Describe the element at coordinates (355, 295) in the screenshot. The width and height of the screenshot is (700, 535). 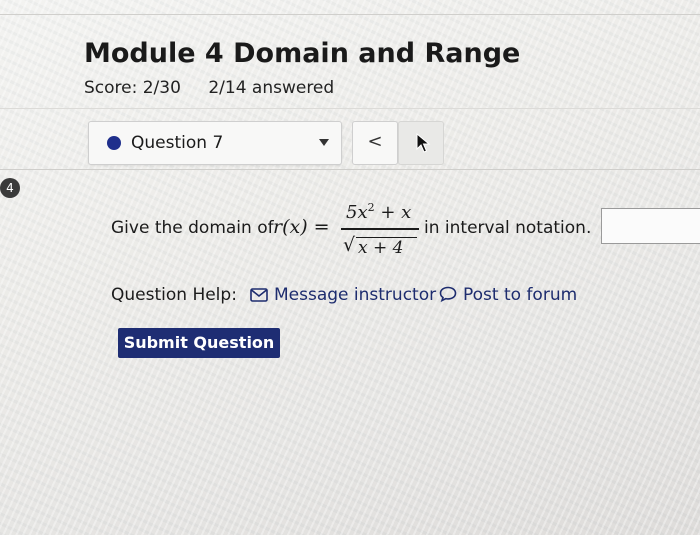
I see `message-instructor-label: Message instructor` at that location.